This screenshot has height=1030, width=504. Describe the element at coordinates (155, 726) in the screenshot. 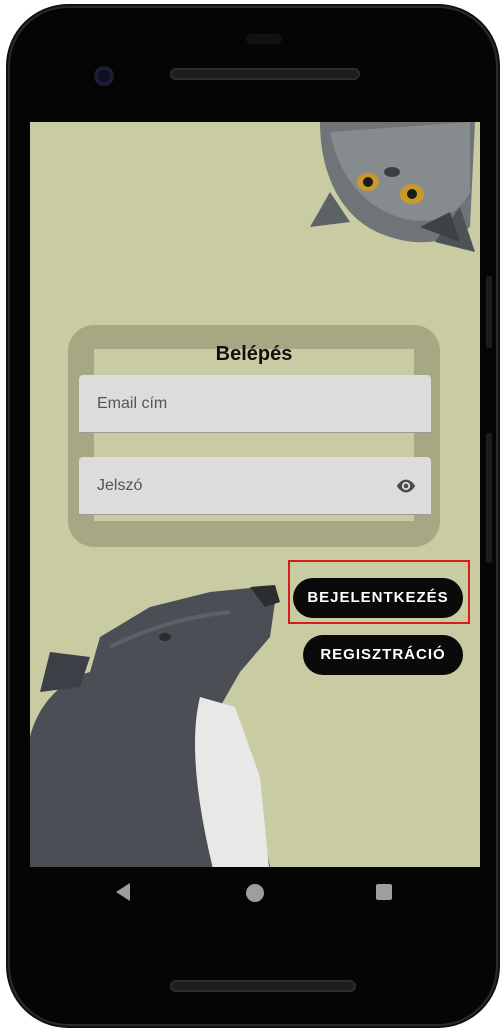

I see `dog-illustration` at that location.